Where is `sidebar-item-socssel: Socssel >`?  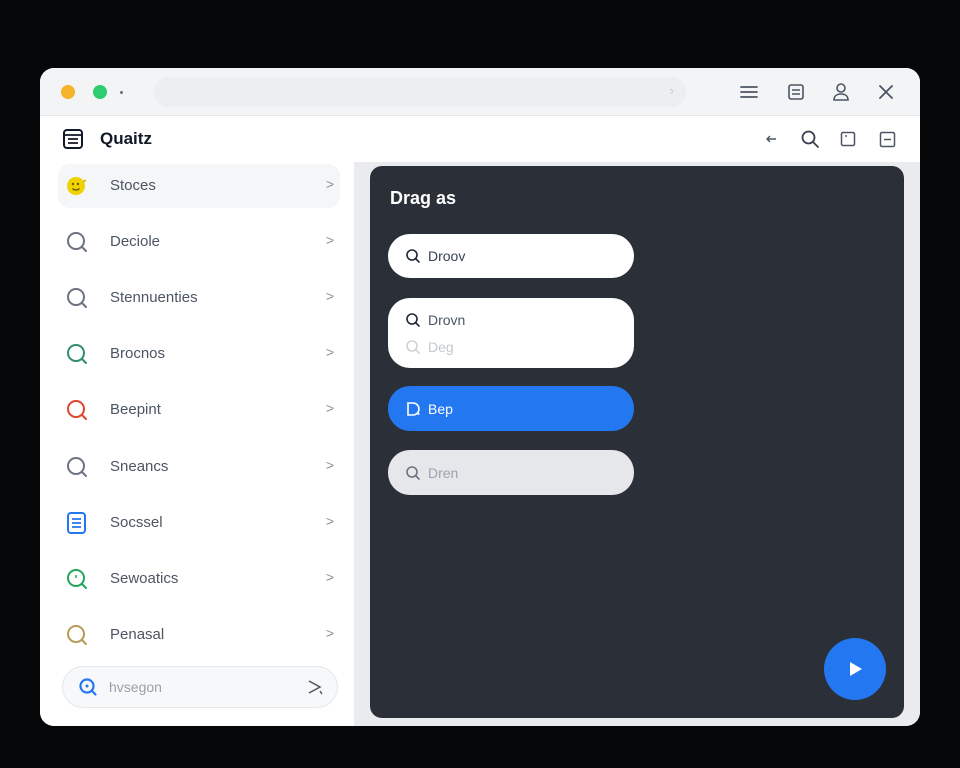
sidebar-item-socssel: Socssel > is located at coordinates (199, 523).